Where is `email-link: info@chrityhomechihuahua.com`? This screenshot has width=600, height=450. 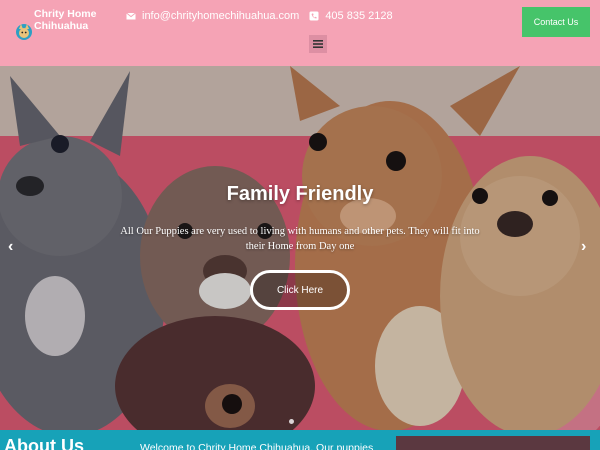 email-link: info@chrityhomechihuahua.com is located at coordinates (220, 16).